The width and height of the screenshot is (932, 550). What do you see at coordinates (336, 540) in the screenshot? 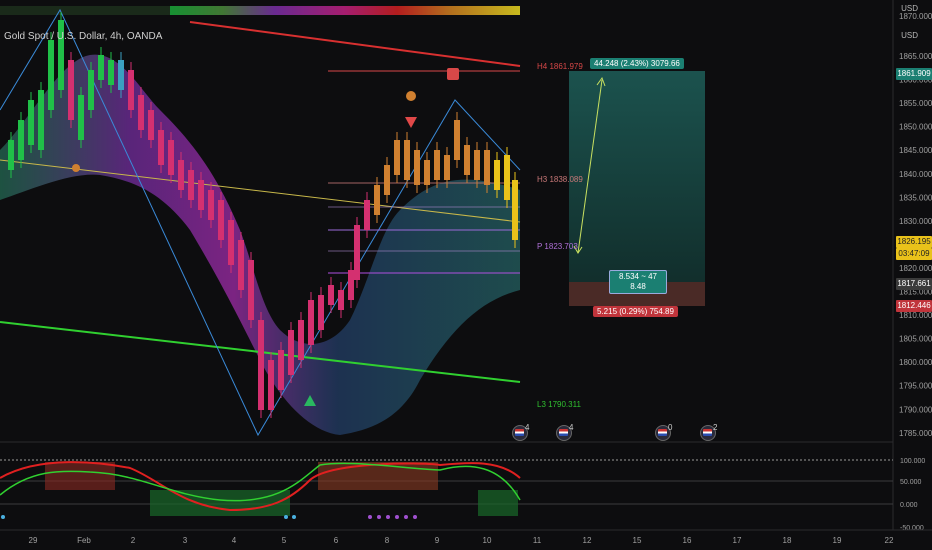
I see `time-tick: 6` at bounding box center [336, 540].